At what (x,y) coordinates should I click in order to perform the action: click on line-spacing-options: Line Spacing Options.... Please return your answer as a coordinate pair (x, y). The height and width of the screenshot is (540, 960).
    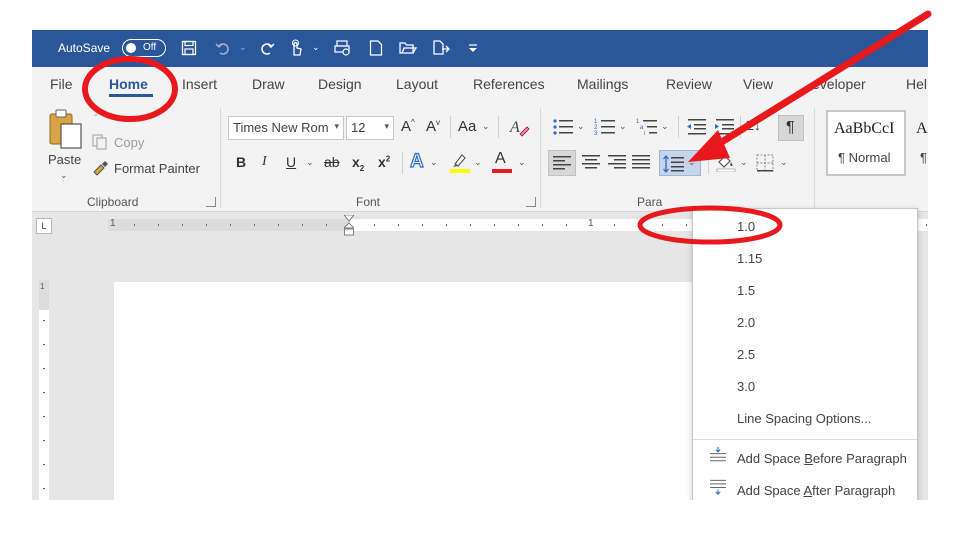
    Looking at the image, I should click on (804, 418).